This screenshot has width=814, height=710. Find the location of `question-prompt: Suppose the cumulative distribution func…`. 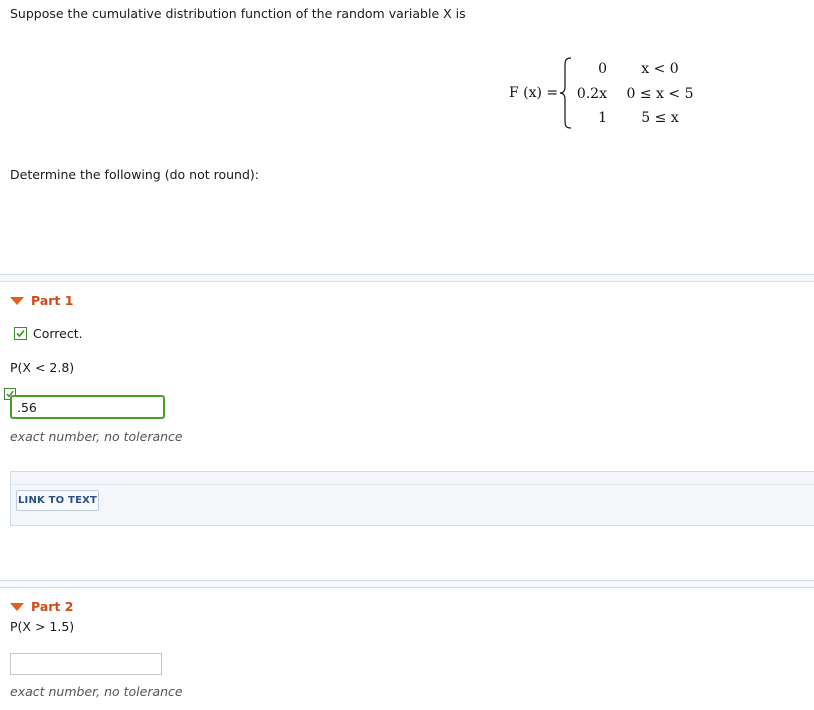

question-prompt: Suppose the cumulative distribution func… is located at coordinates (238, 13).